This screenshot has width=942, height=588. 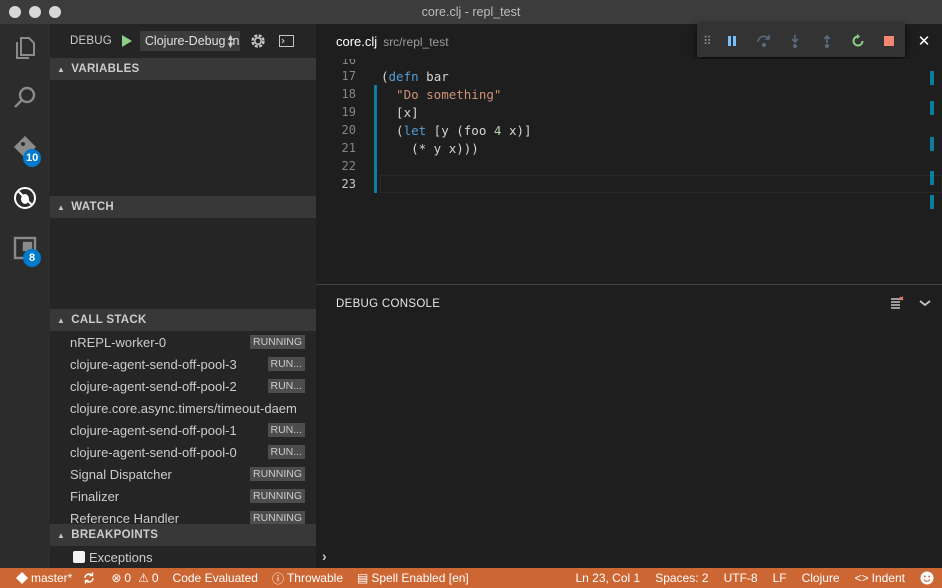 What do you see at coordinates (348, 166) in the screenshot?
I see `line-number: 22` at bounding box center [348, 166].